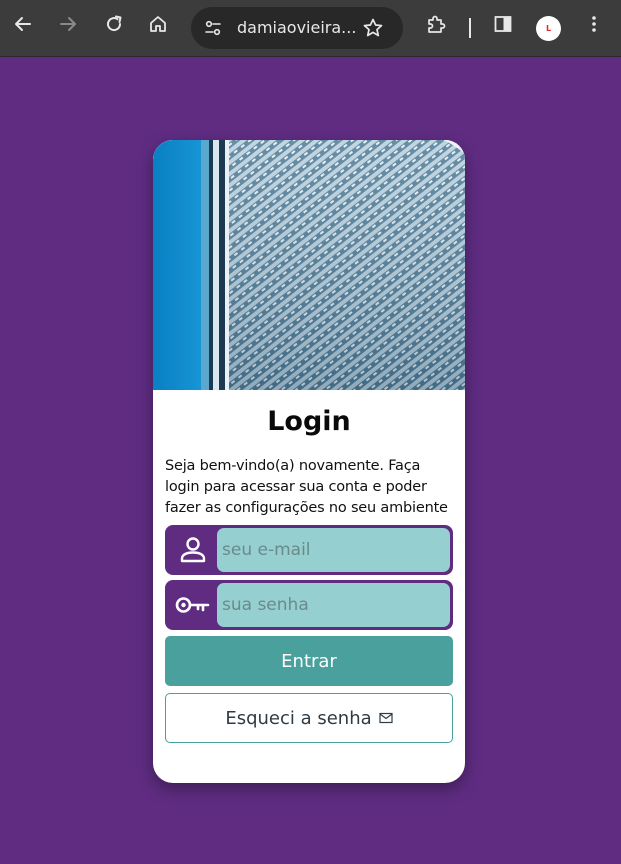  I want to click on arrow-right-icon, so click(68, 24).